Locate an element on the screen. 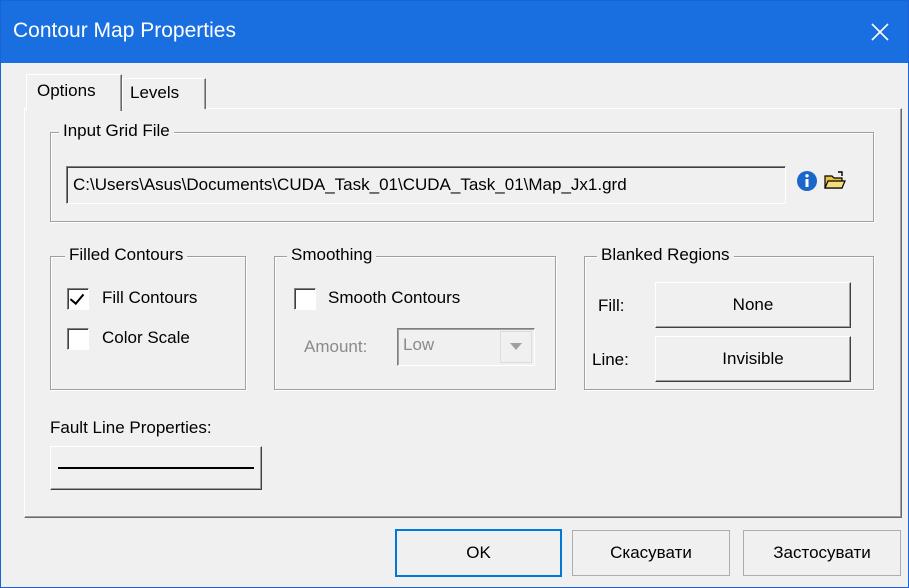 This screenshot has height=588, width=909. cancel-label: Скасувати is located at coordinates (651, 552).